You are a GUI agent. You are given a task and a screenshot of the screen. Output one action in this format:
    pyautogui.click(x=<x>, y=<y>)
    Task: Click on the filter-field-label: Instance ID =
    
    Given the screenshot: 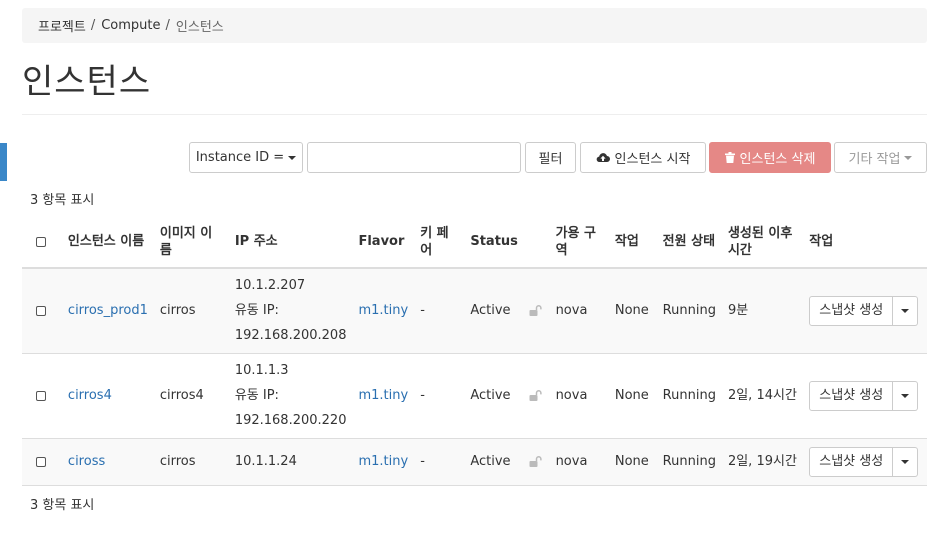 What is the action you would take?
    pyautogui.click(x=240, y=157)
    